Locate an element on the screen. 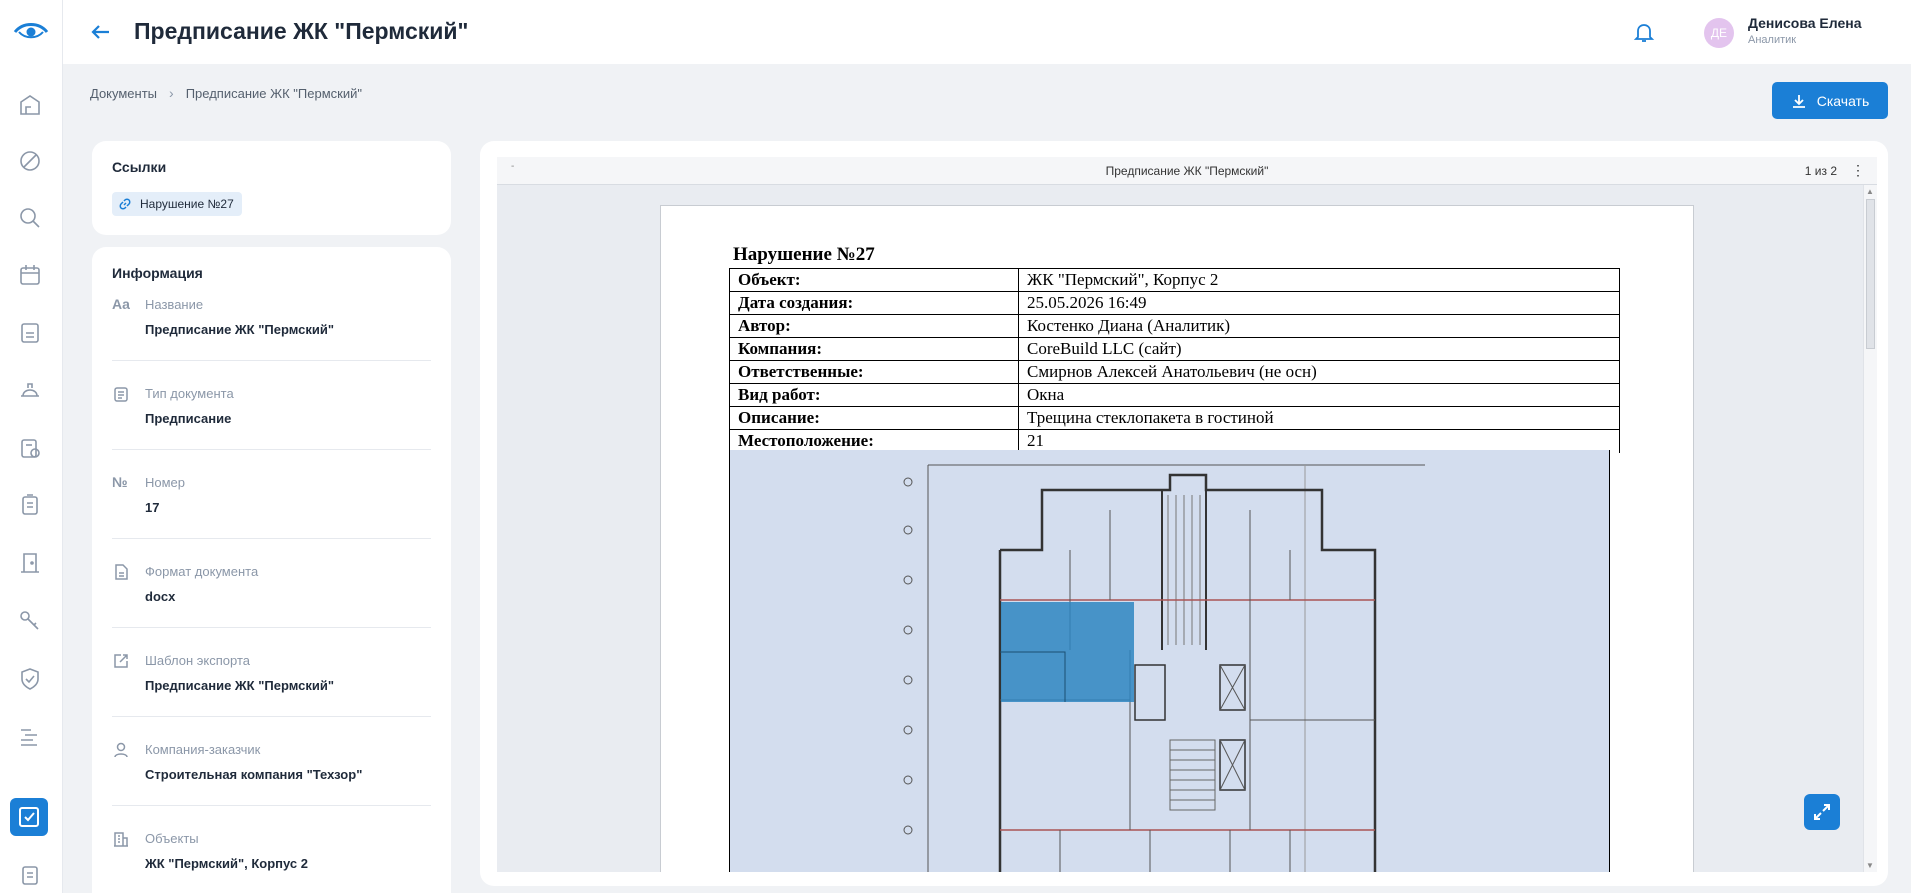 The height and width of the screenshot is (893, 1911). table-row: Вид работ: Окна is located at coordinates (1174, 395).